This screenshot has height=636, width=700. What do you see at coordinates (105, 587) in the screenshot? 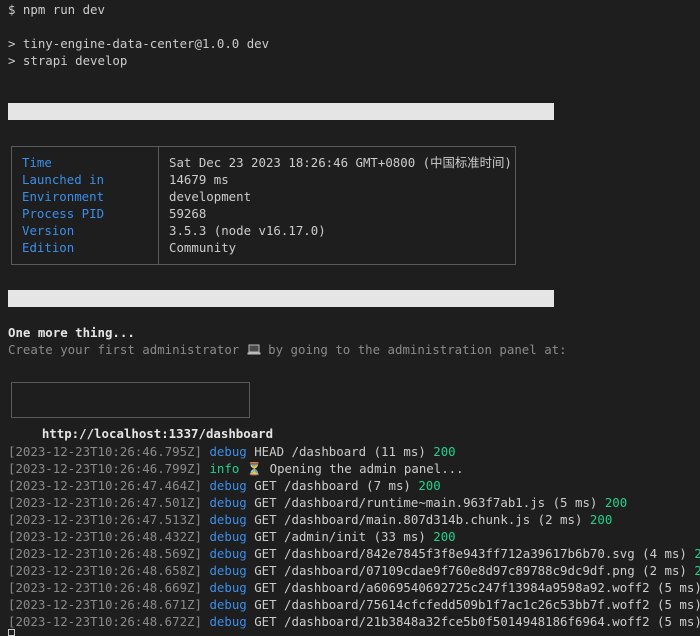
I see `log-timestamp: [2023-12-23T10:26:48.669Z]` at bounding box center [105, 587].